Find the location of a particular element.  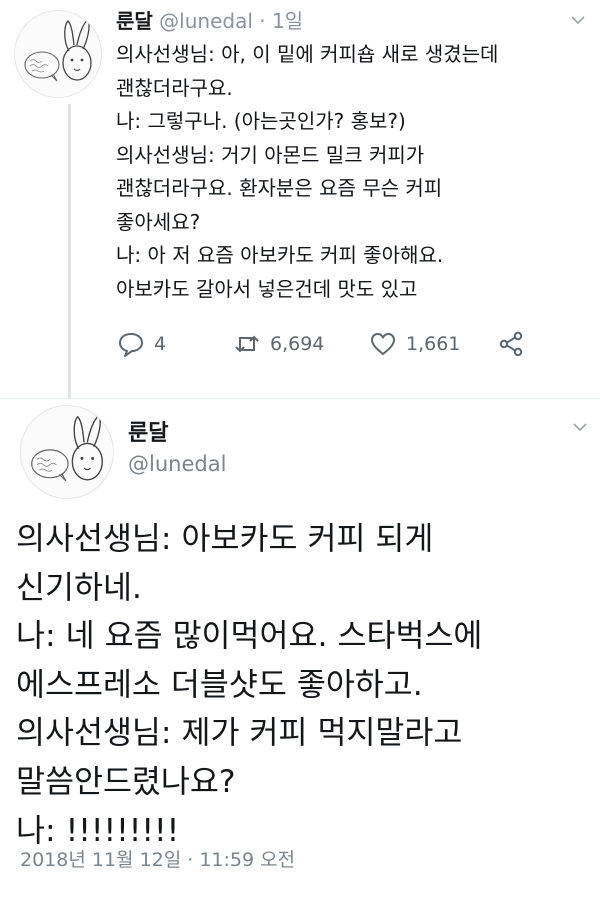

tweet-actions: 4 6,694 1,661 is located at coordinates (336, 344).